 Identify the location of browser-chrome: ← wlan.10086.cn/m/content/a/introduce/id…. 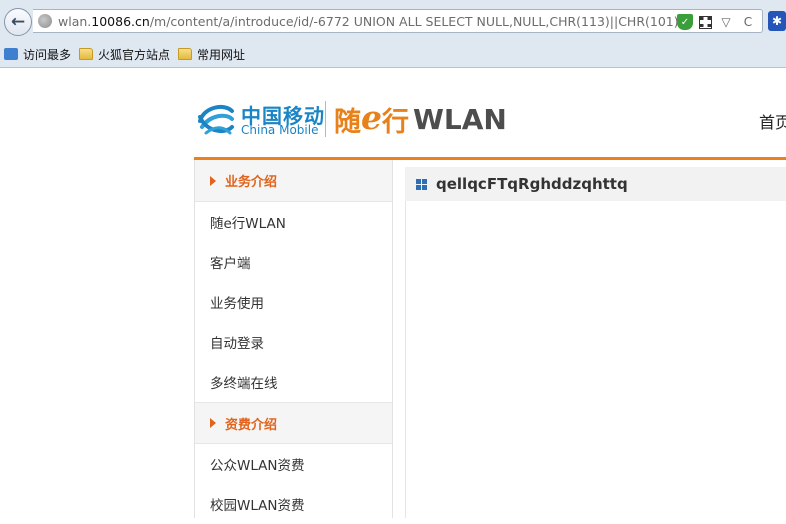
(393, 34).